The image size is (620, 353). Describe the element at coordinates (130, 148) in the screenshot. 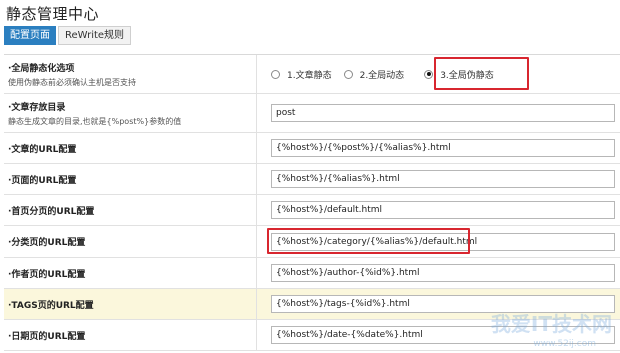

I see `row-label-cell: ·文章的URL配置` at that location.